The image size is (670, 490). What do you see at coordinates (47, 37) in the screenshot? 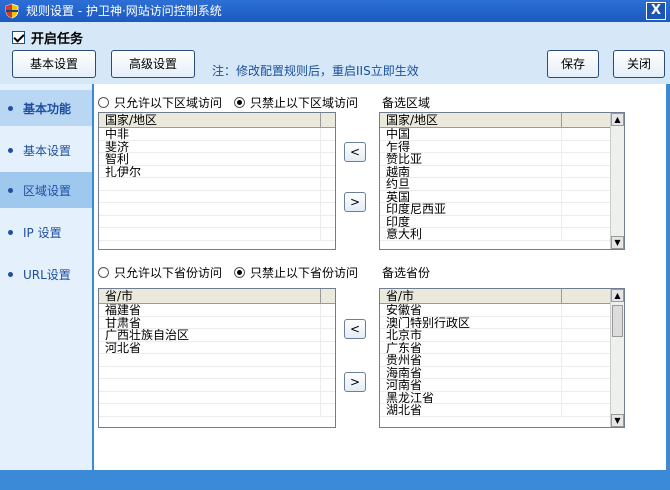
I see `enable-task-checkbox: 开启任务` at bounding box center [47, 37].